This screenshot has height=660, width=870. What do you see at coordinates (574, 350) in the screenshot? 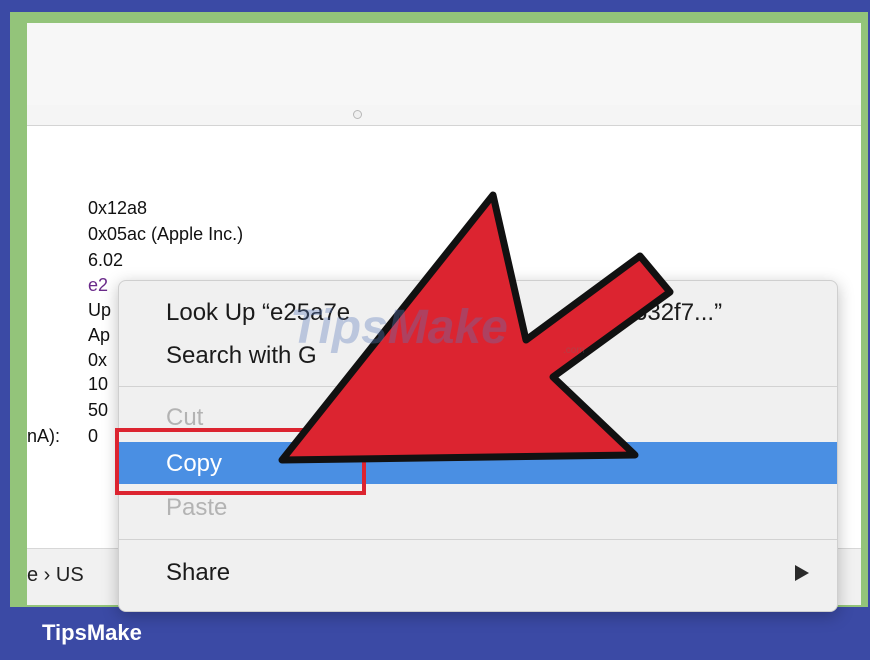
I see `watermark-domain: .com` at bounding box center [574, 350].